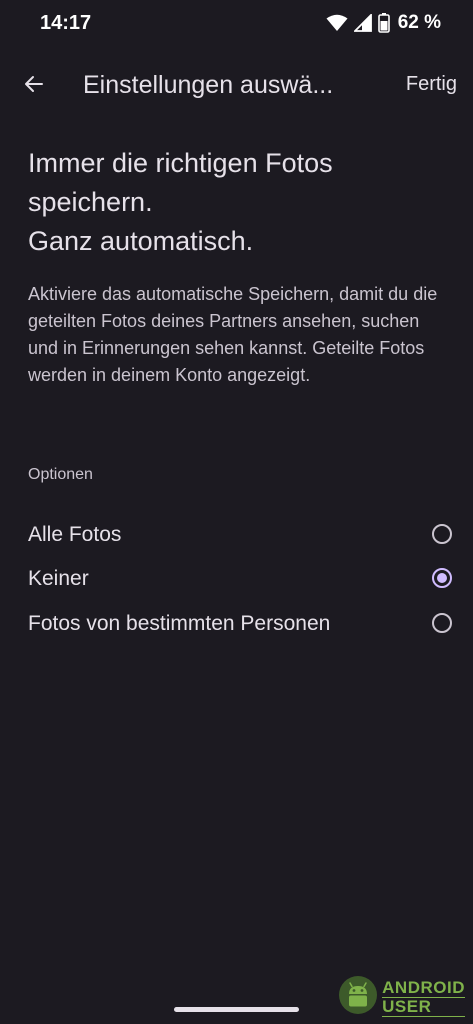 The width and height of the screenshot is (473, 1024). What do you see at coordinates (236, 1009) in the screenshot?
I see `home-indicator` at bounding box center [236, 1009].